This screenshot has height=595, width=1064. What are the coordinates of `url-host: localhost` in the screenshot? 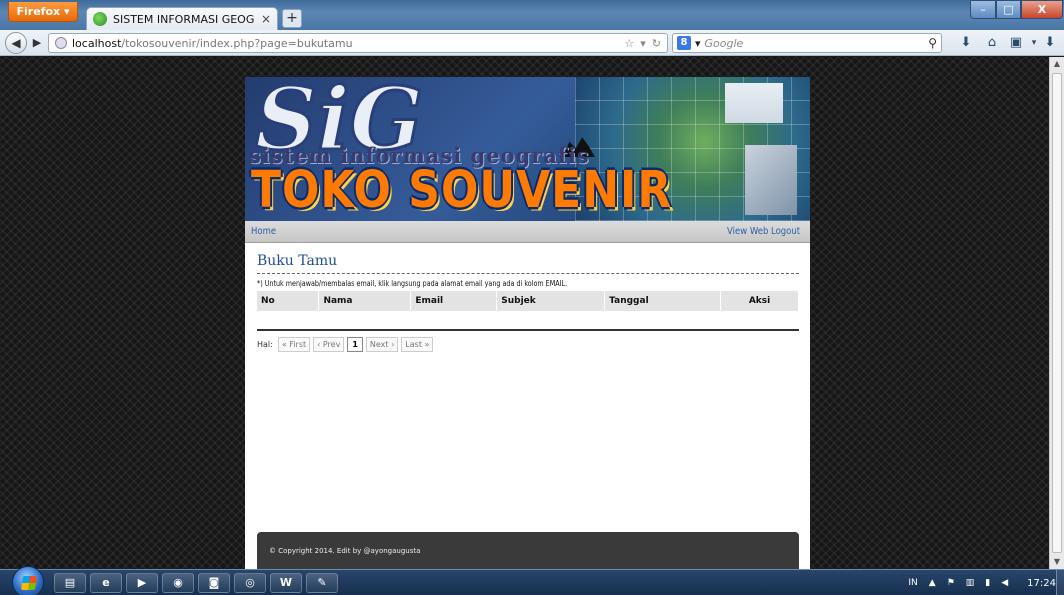 It's located at (97, 43).